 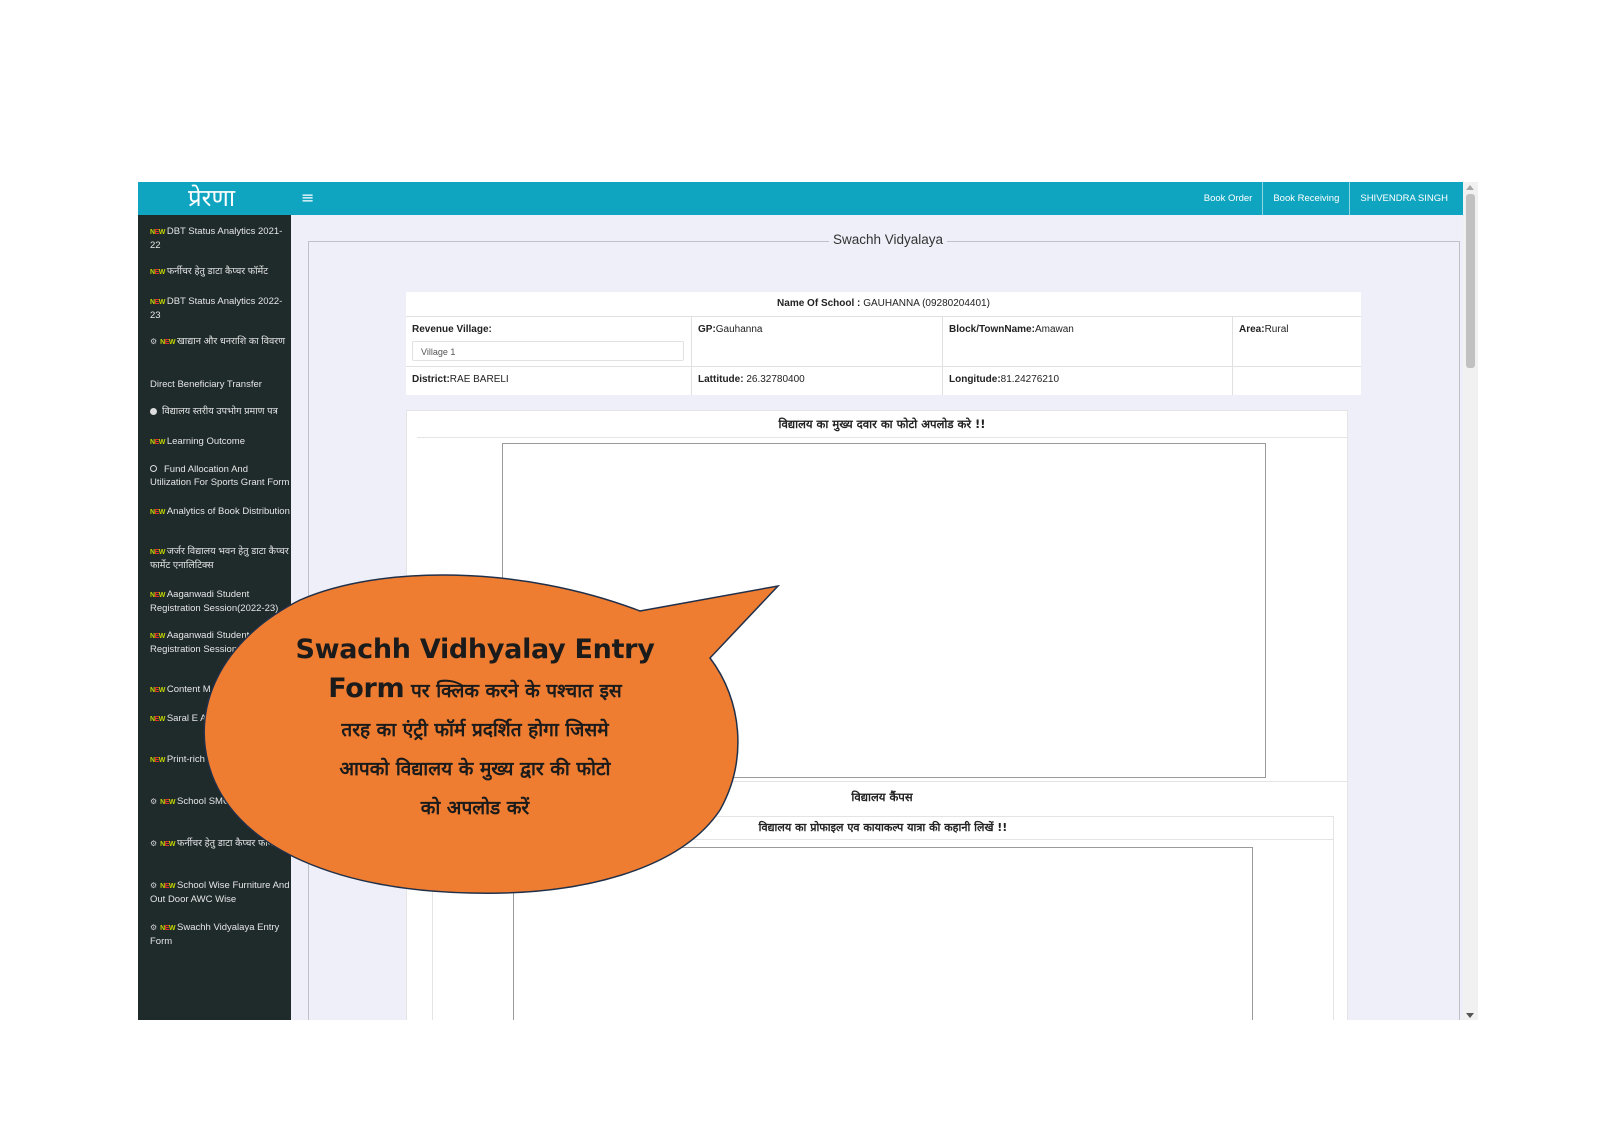 I want to click on callout-line-2: Form पर क्लिक करने के पश्चात इस, so click(x=475, y=690).